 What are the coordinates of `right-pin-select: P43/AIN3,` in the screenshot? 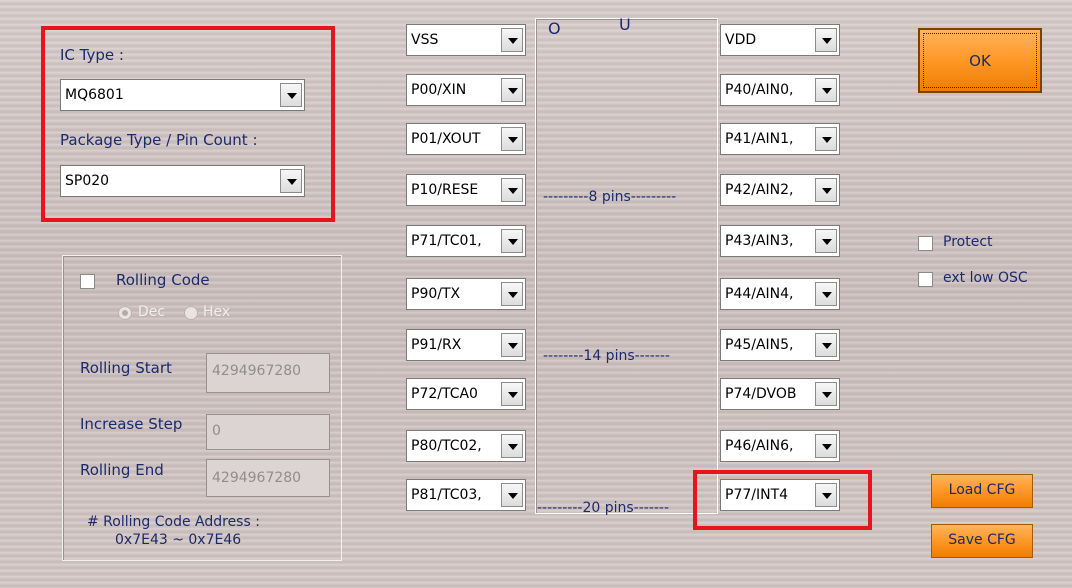 It's located at (780, 241).